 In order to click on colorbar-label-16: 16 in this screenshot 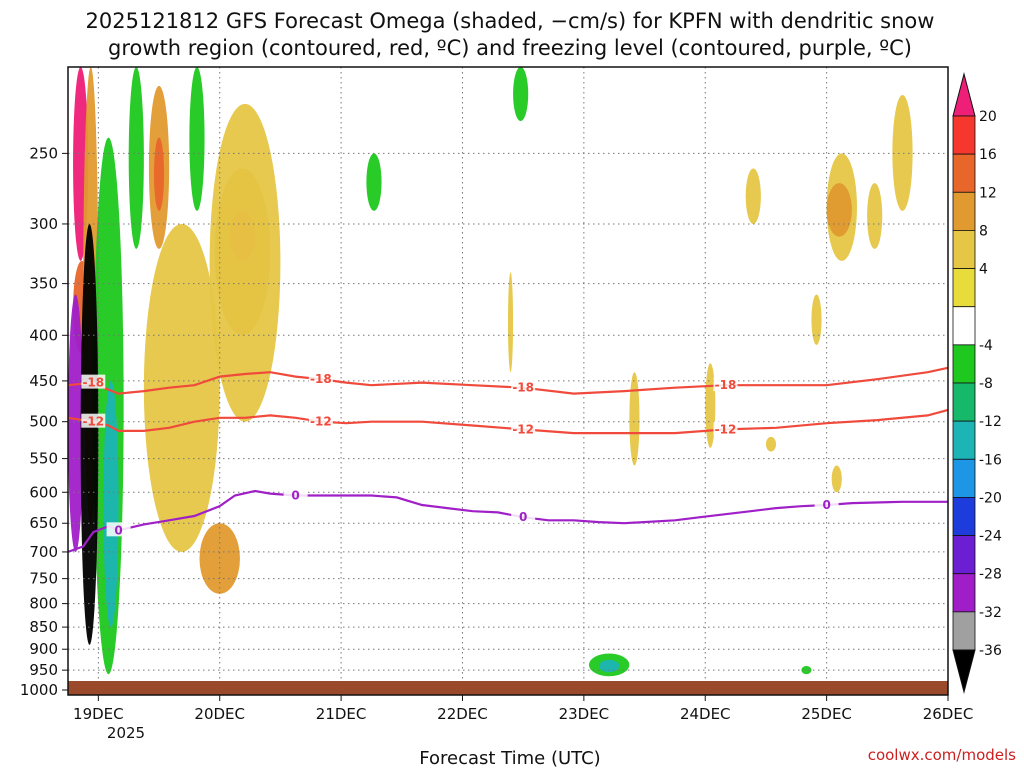, I will do `click(988, 155)`.